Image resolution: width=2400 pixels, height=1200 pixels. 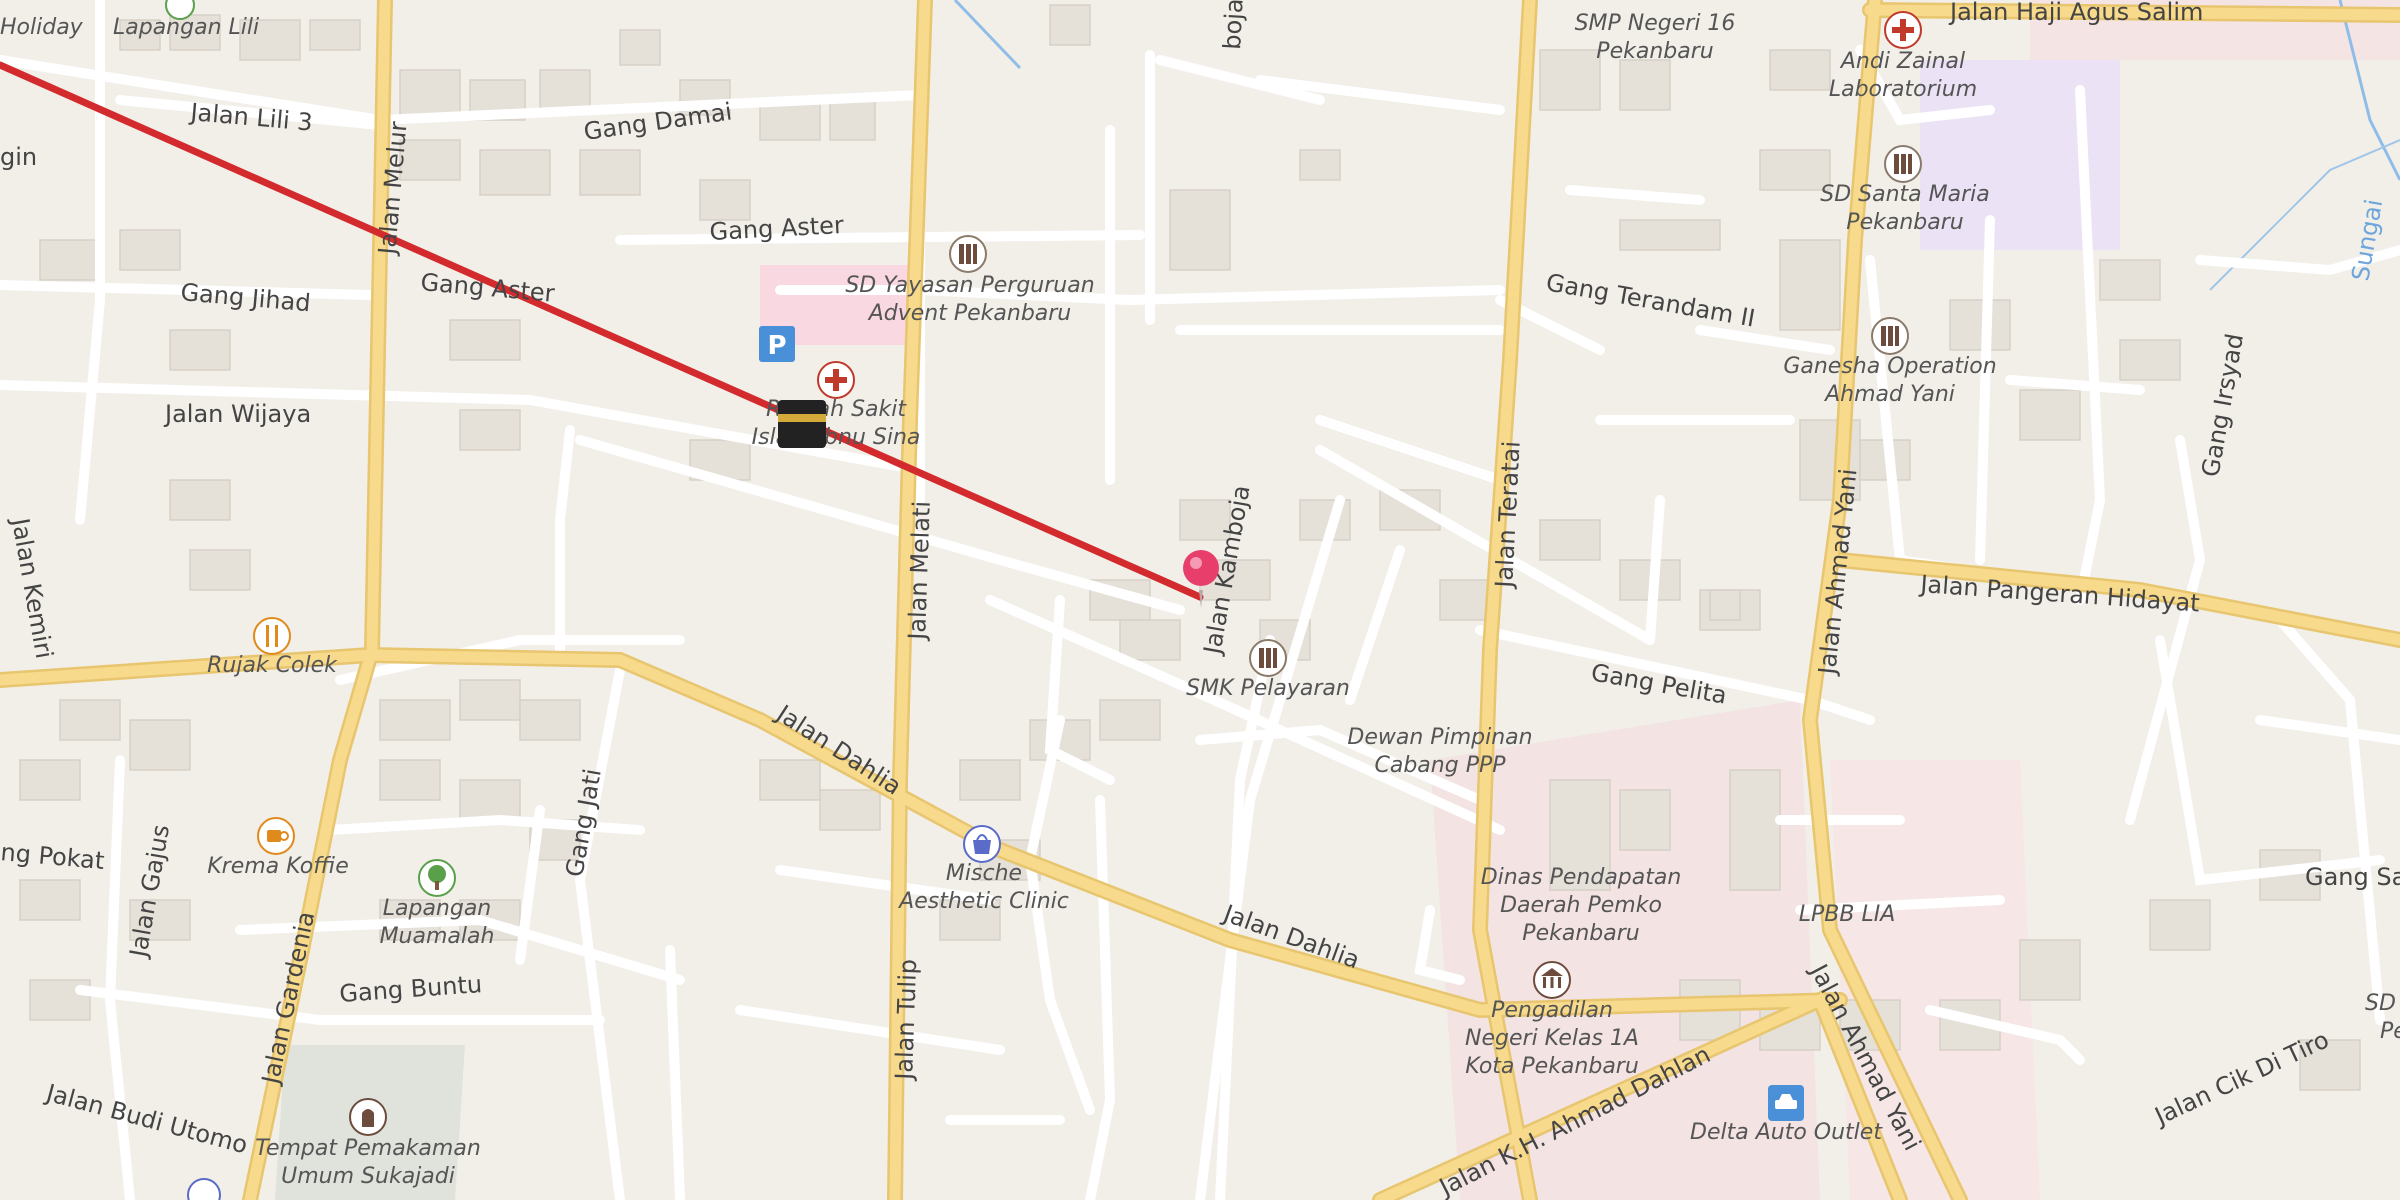 What do you see at coordinates (983, 901) in the screenshot?
I see `poi-label-mische-2: Aesthetic Clinic` at bounding box center [983, 901].